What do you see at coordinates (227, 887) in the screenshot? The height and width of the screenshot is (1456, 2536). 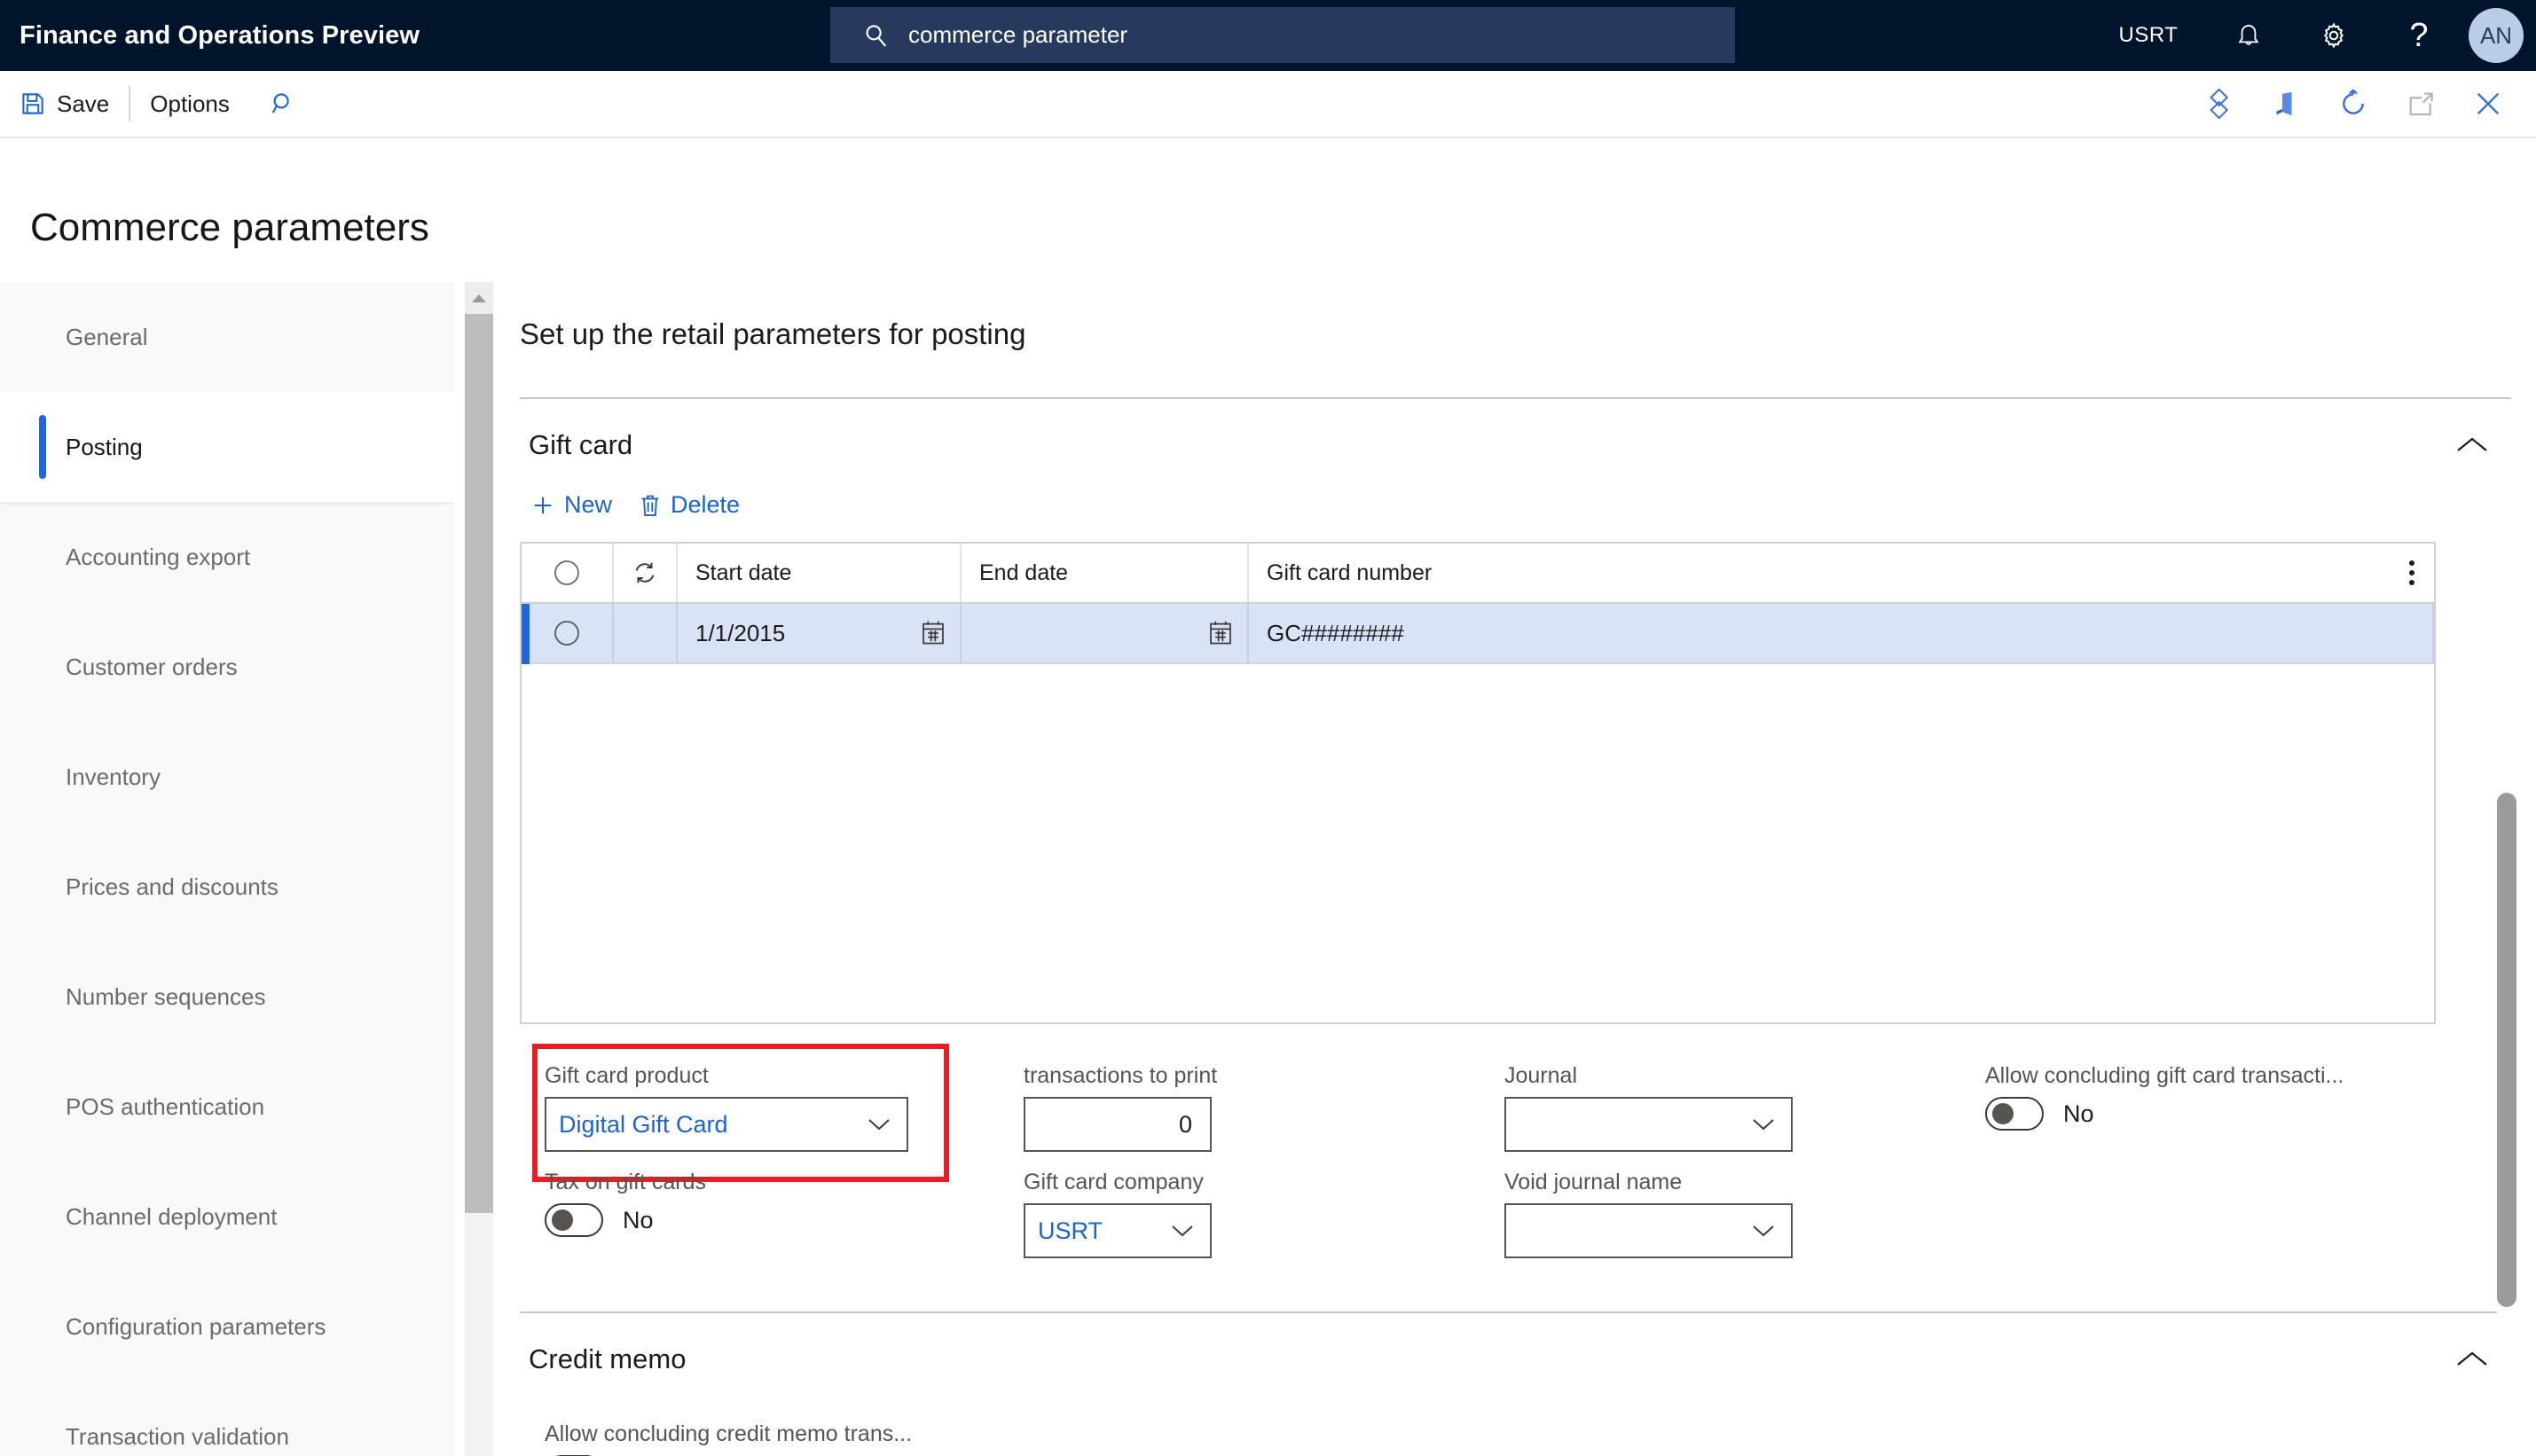 I see `sidebar-item-prices-and-discounts: Prices and discounts` at bounding box center [227, 887].